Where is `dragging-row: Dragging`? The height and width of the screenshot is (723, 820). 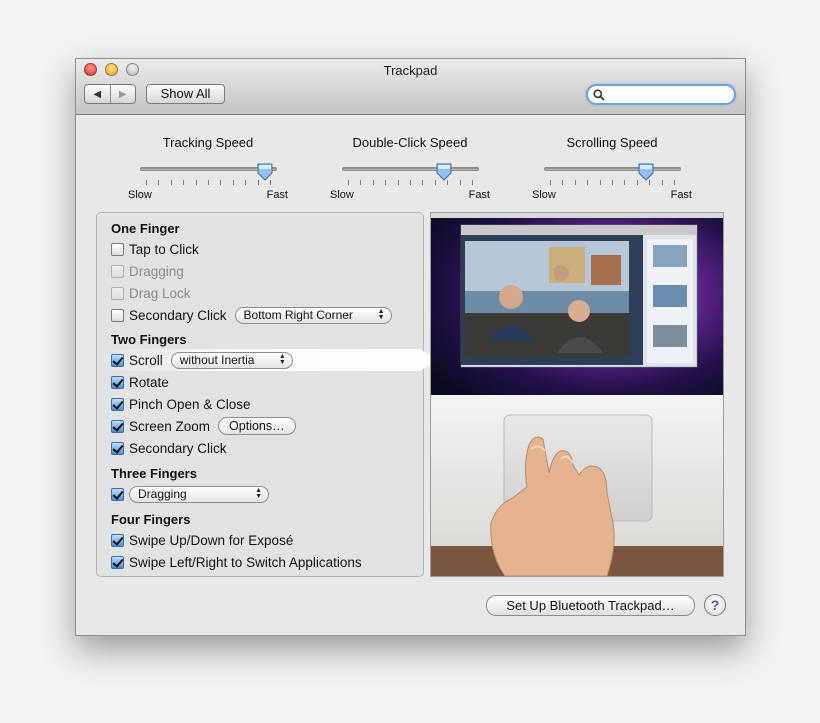
dragging-row: Dragging is located at coordinates (147, 271).